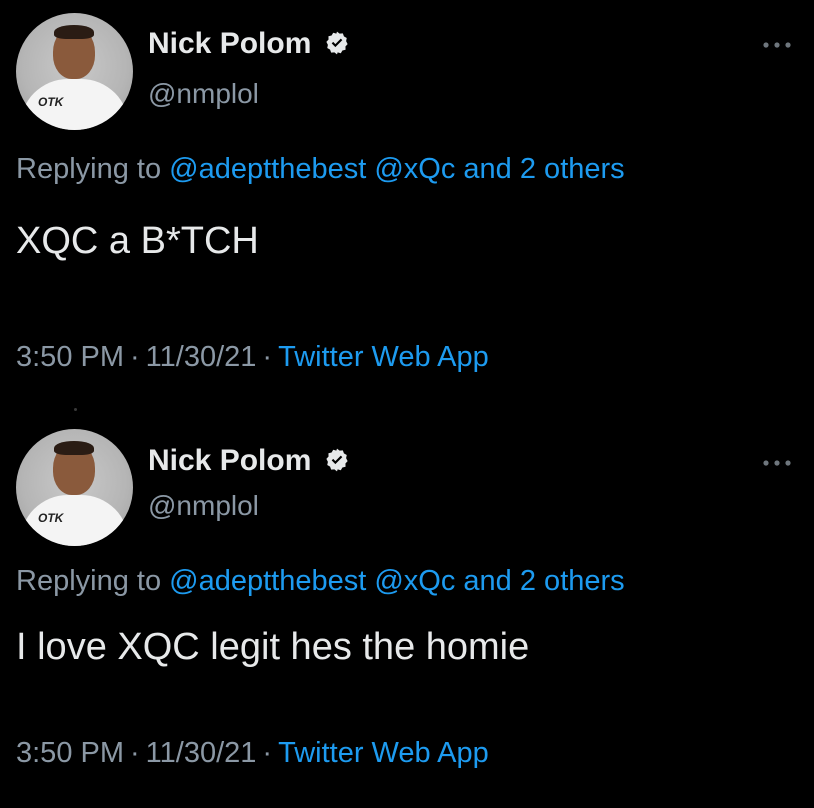 The image size is (814, 808). Describe the element at coordinates (273, 647) in the screenshot. I see `tweet-text: I love XQC legit hes the homie` at that location.